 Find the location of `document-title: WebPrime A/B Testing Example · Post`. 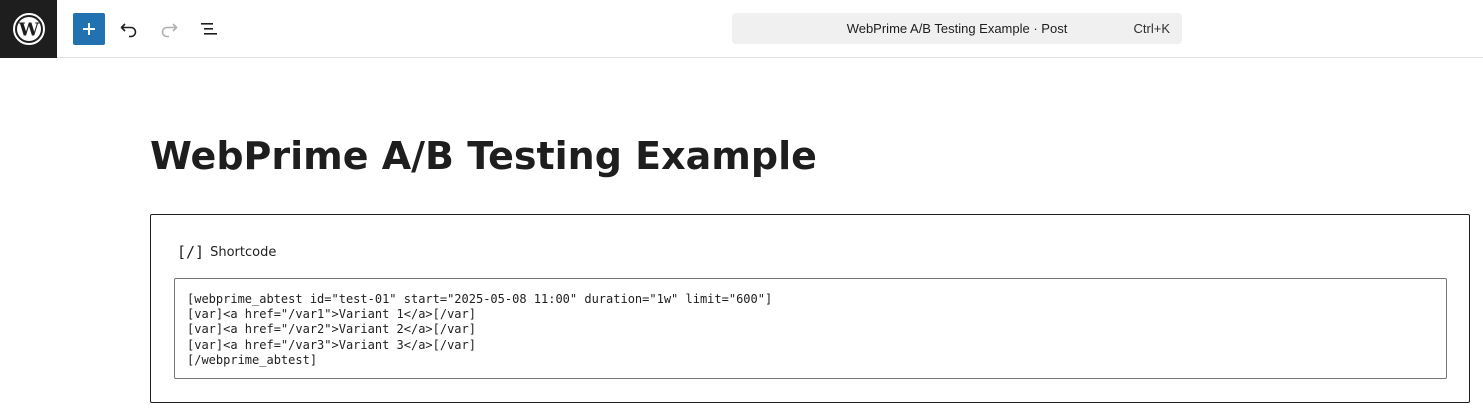

document-title: WebPrime A/B Testing Example · Post is located at coordinates (957, 28).